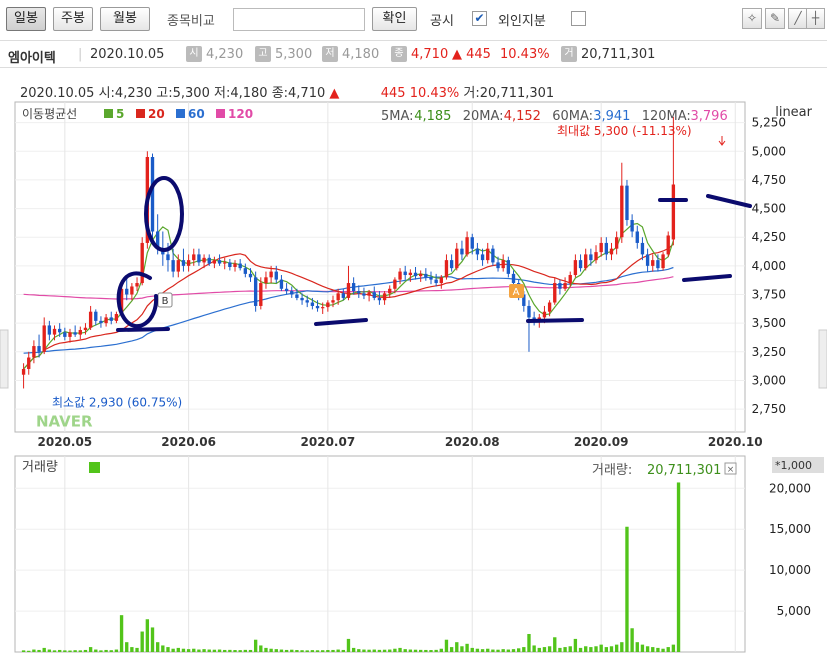  Describe the element at coordinates (125, 19) in the screenshot. I see `monthly-button: 월봉` at that location.